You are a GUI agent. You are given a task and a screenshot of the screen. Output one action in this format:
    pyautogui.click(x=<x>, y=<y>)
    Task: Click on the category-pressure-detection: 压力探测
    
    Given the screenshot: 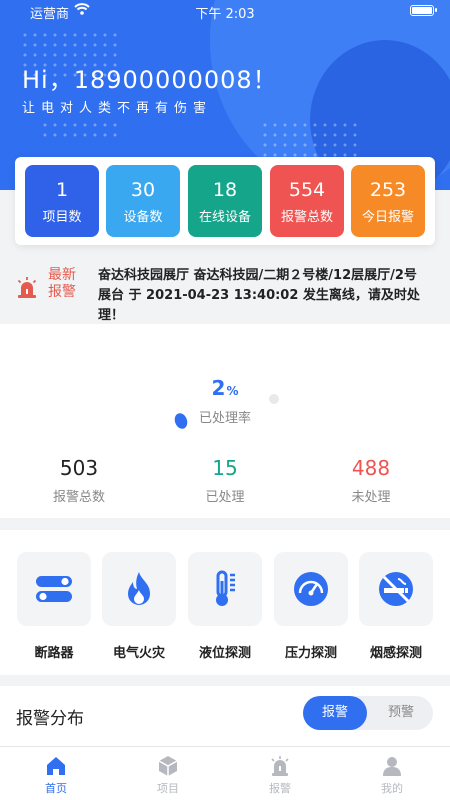 What is the action you would take?
    pyautogui.click(x=311, y=606)
    